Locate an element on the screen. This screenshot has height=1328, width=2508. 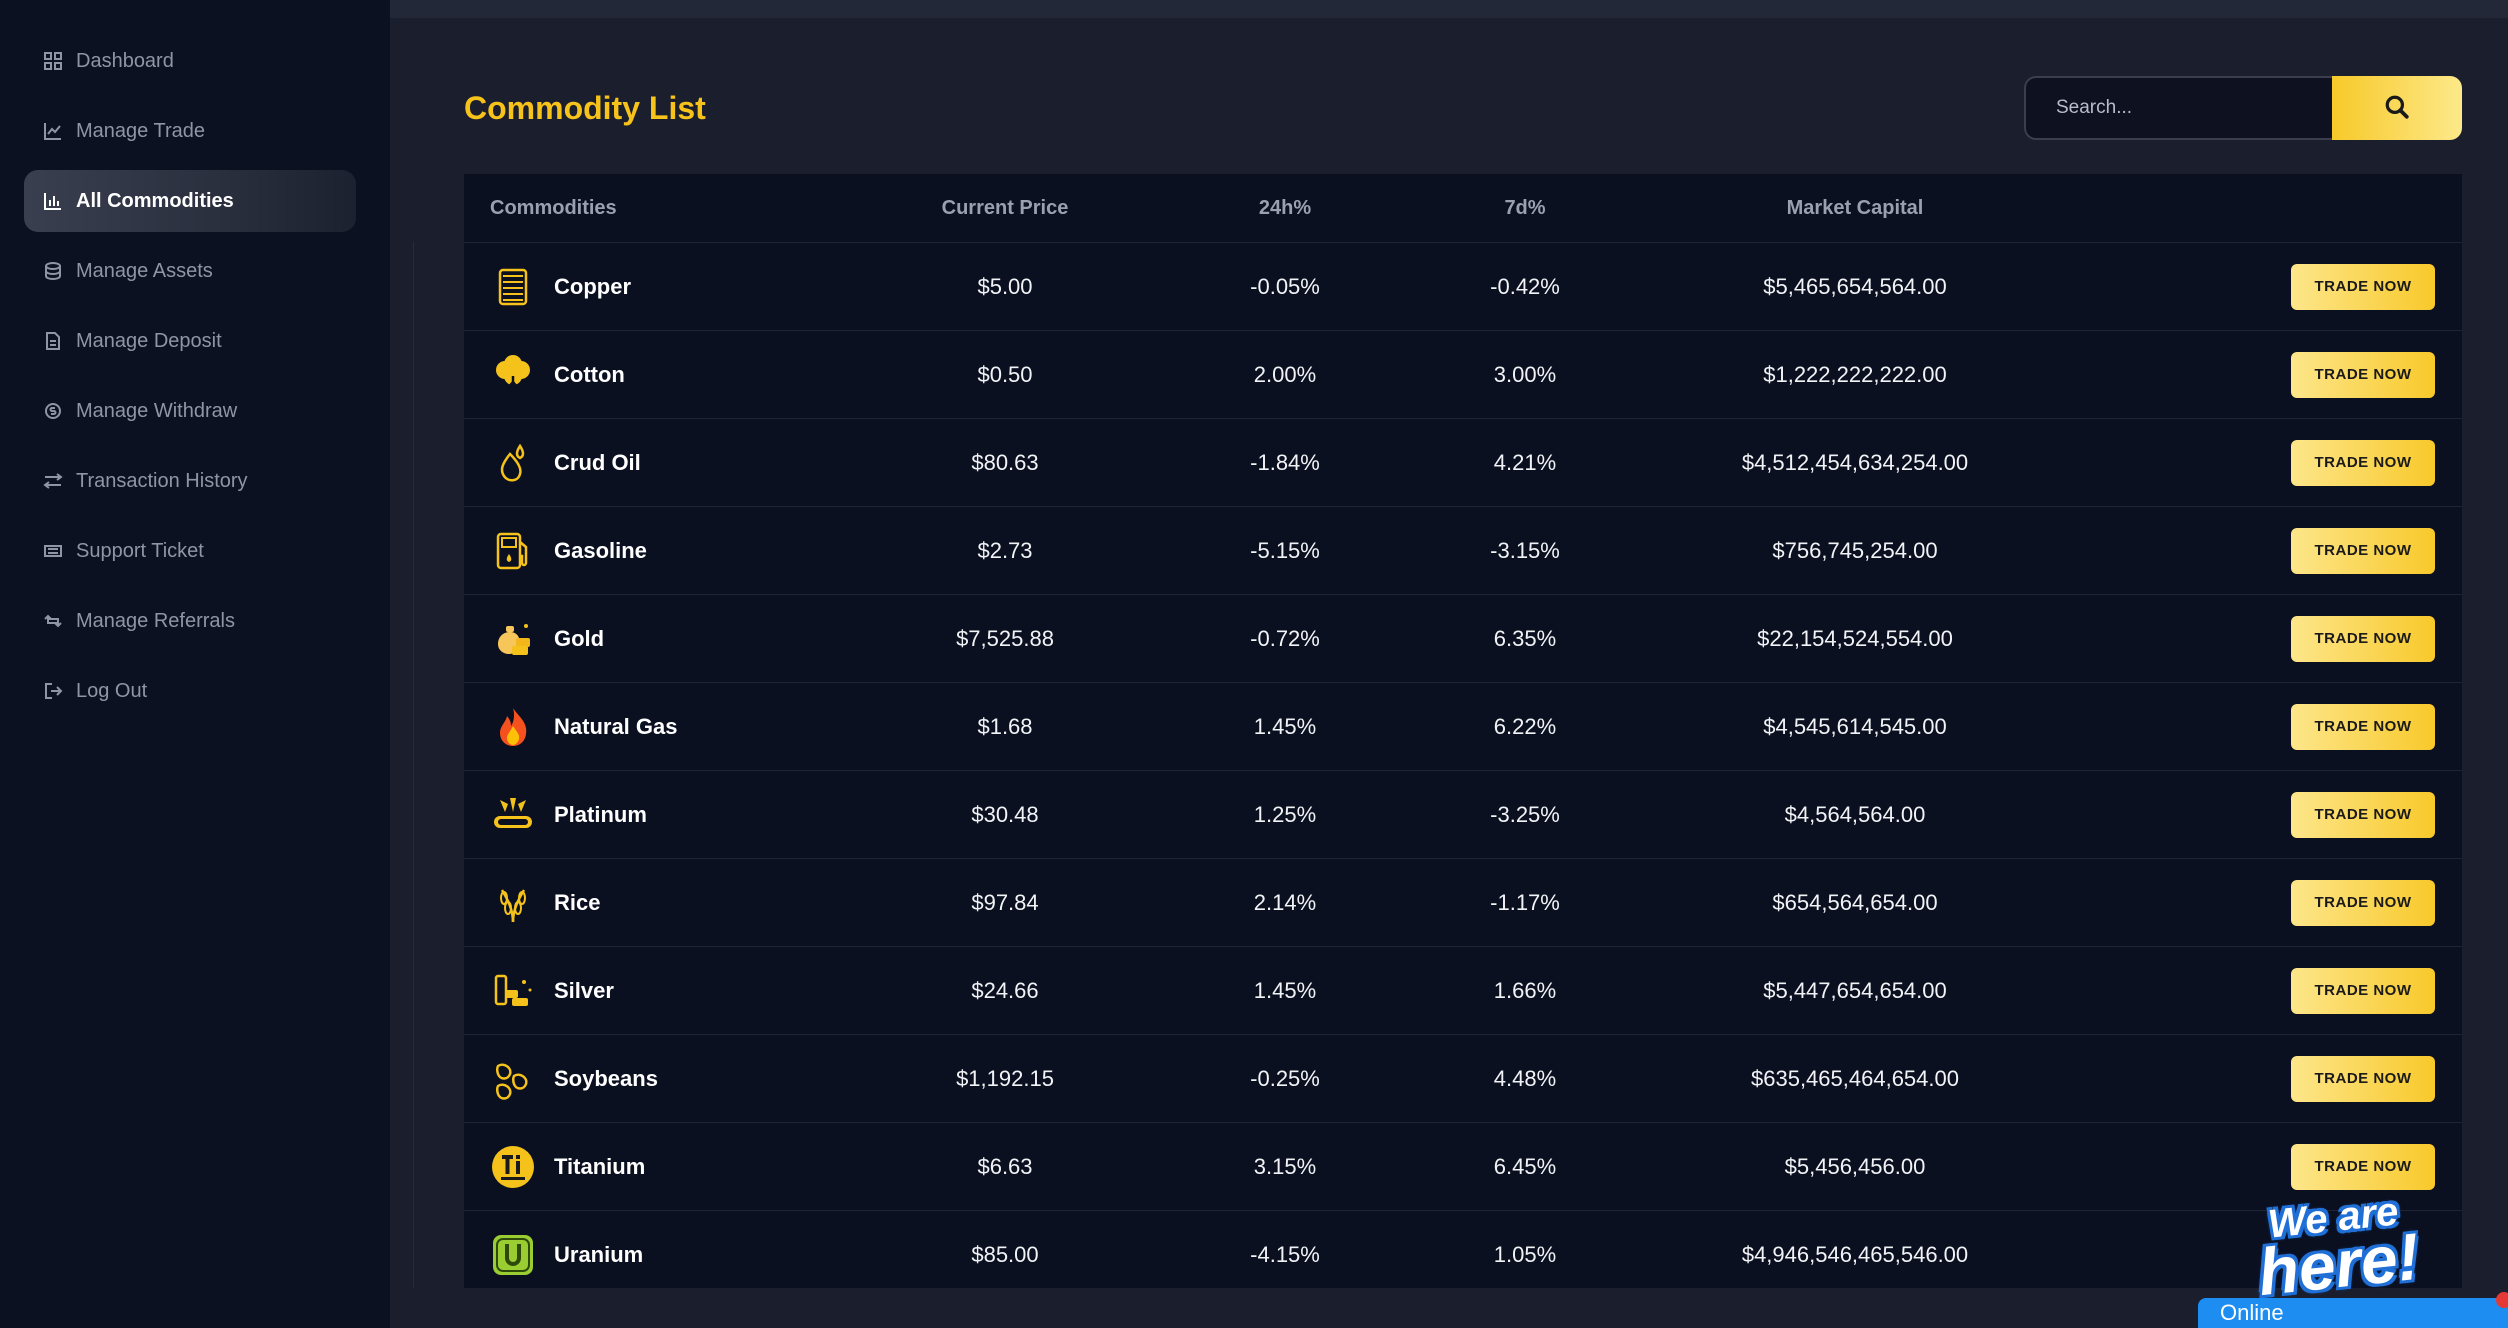
exchange-icon is located at coordinates (53, 481).